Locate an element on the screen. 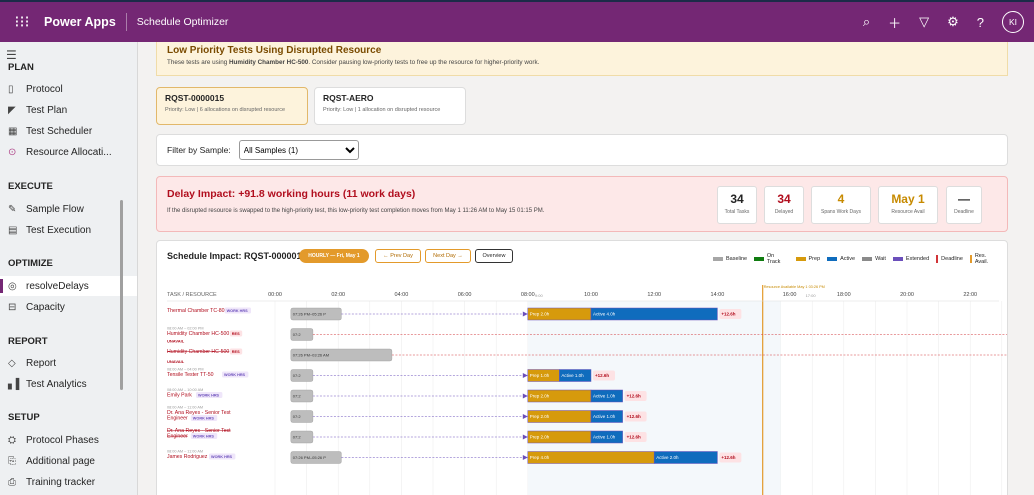 The width and height of the screenshot is (1034, 495). sidebar-item-label: Test Execution is located at coordinates (59, 230).